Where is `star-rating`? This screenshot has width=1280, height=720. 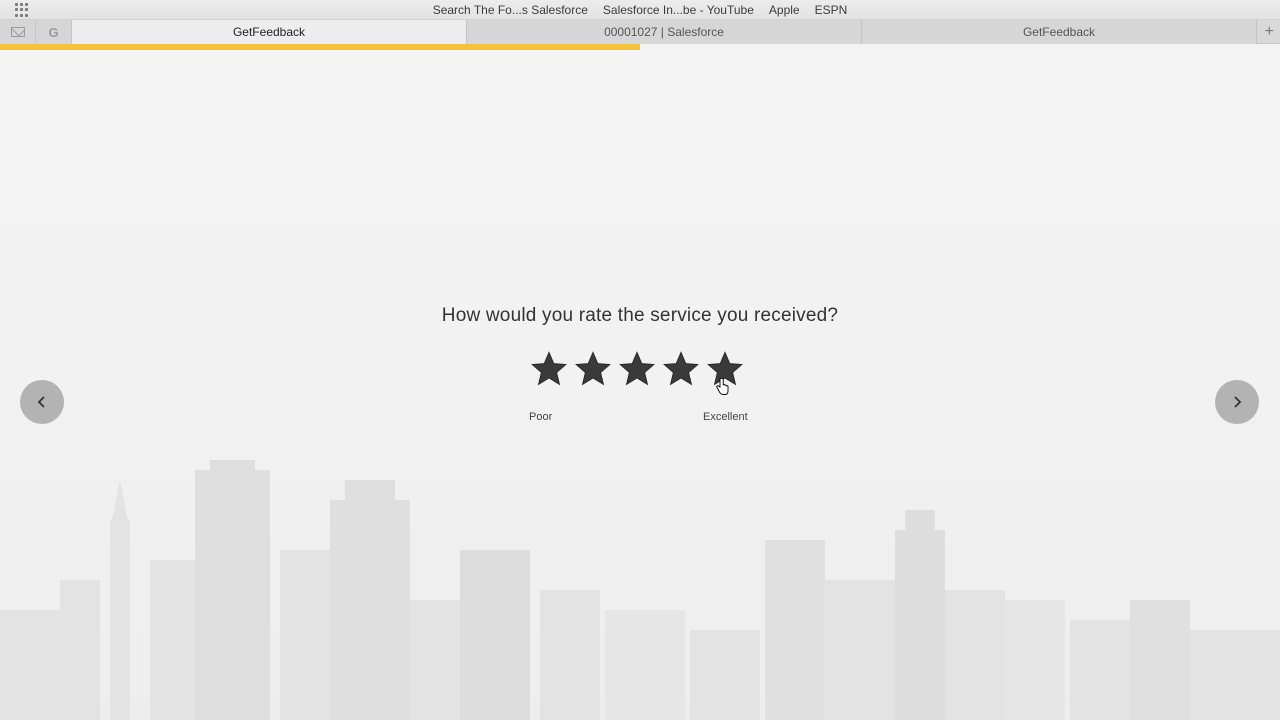
star-rating is located at coordinates (640, 370).